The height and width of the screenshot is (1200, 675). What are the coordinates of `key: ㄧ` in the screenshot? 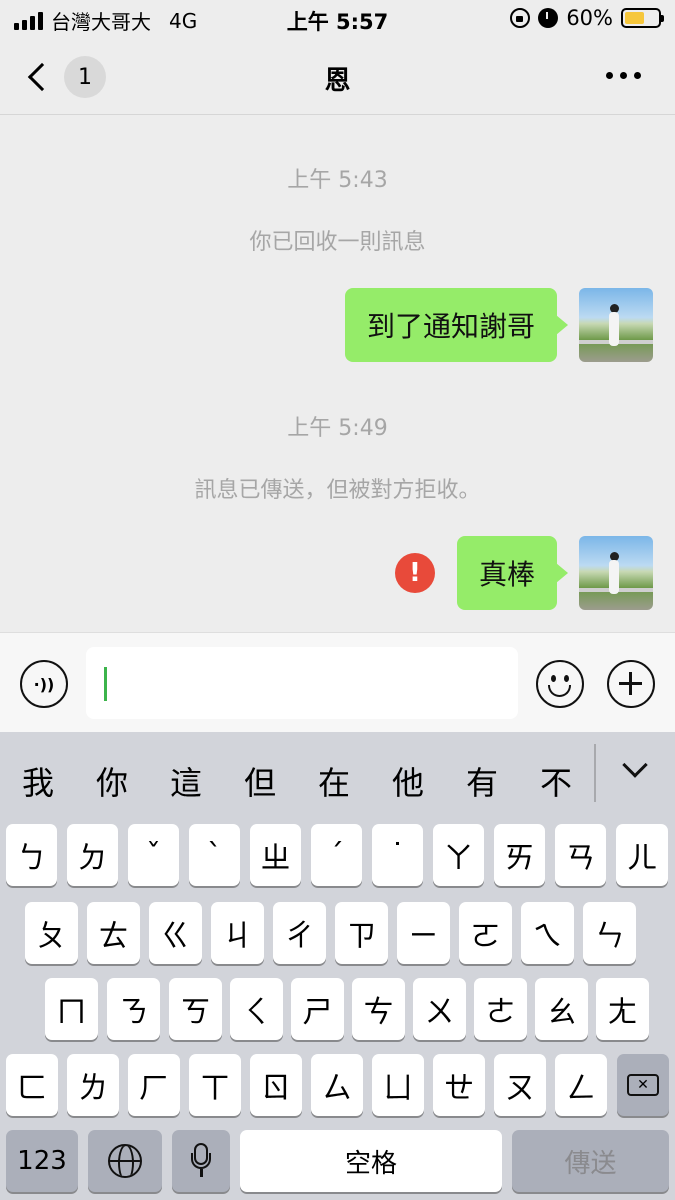 It's located at (423, 933).